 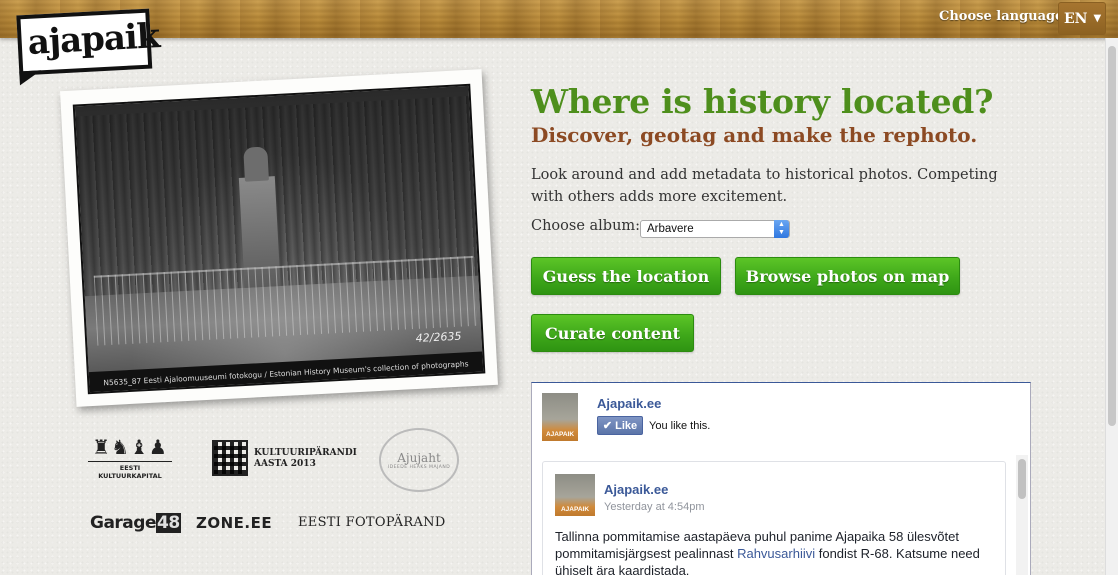 What do you see at coordinates (1004, 16) in the screenshot?
I see `language-label: Choose language:` at bounding box center [1004, 16].